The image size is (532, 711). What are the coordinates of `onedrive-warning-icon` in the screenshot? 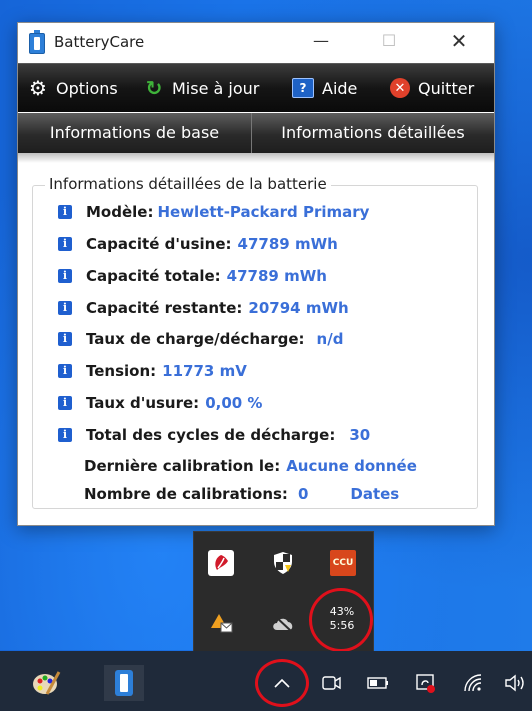 It's located at (221, 623).